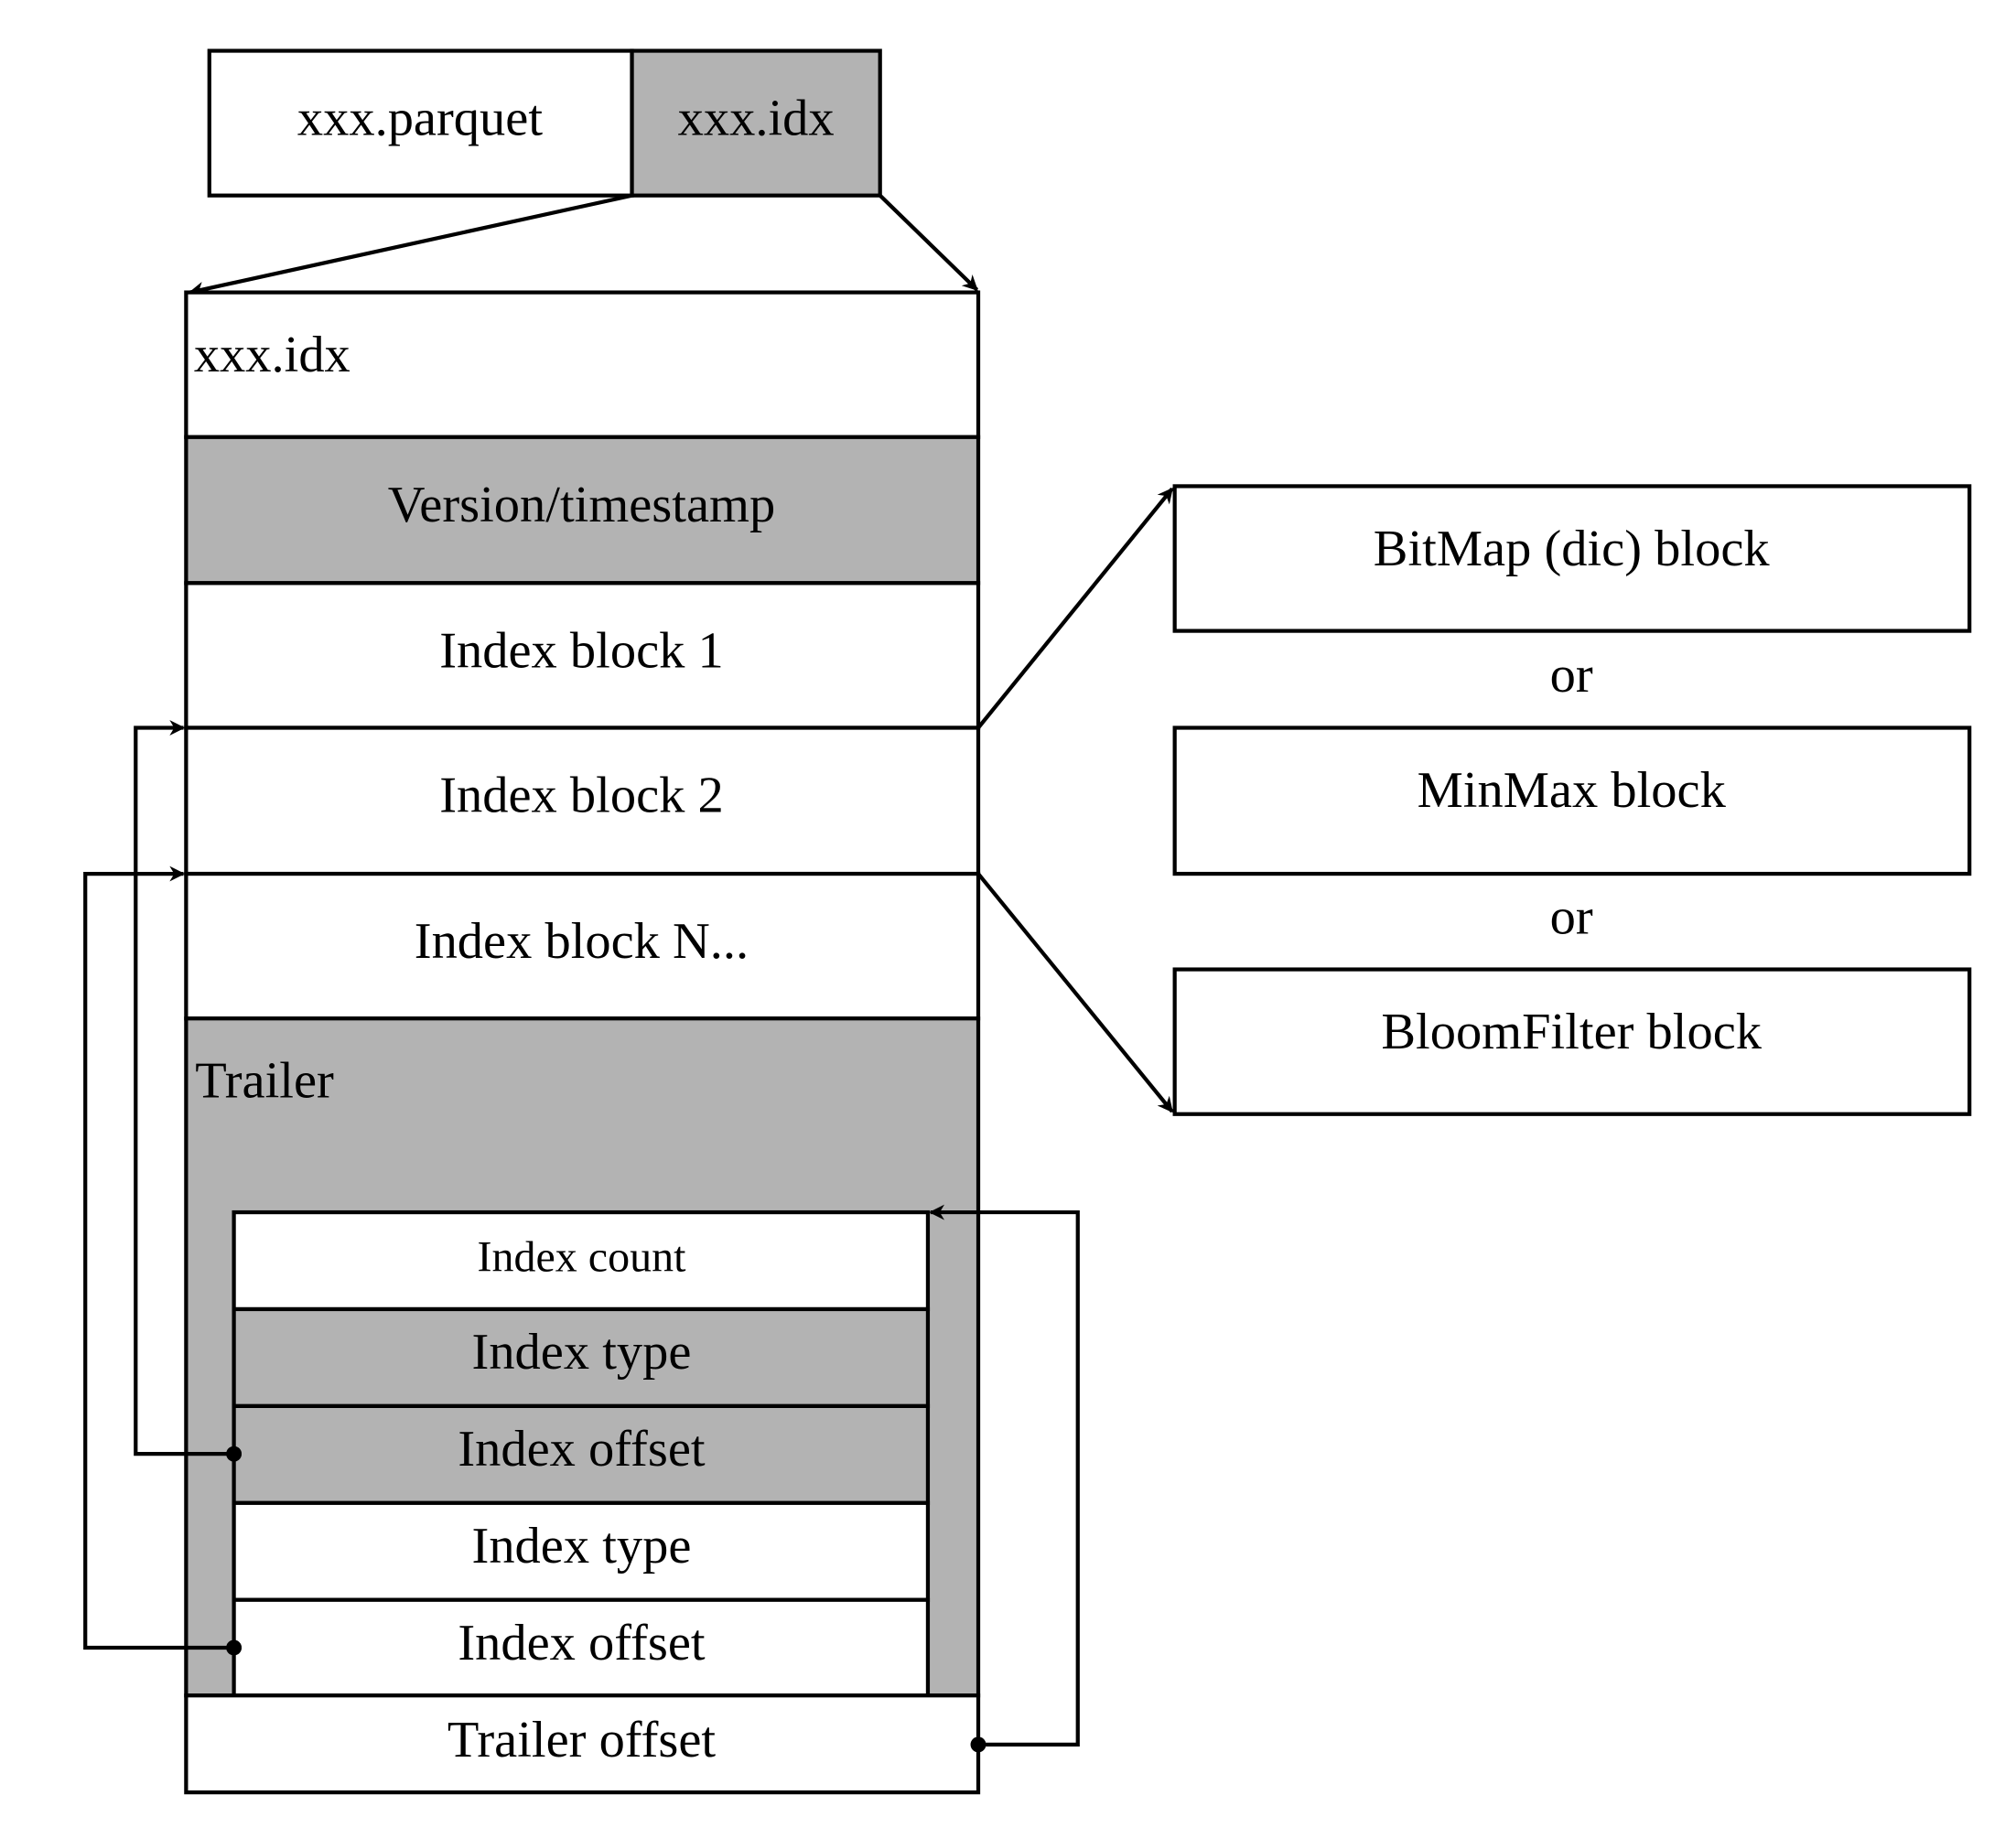 This screenshot has height=1838, width=2016. What do you see at coordinates (581, 651) in the screenshot?
I see `index-block-1-label: Index block 1` at bounding box center [581, 651].